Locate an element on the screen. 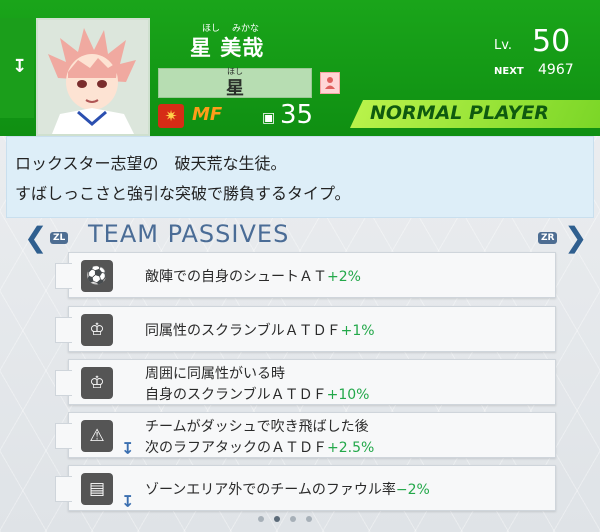 The height and width of the screenshot is (532, 600). level-value: 50 is located at coordinates (551, 41).